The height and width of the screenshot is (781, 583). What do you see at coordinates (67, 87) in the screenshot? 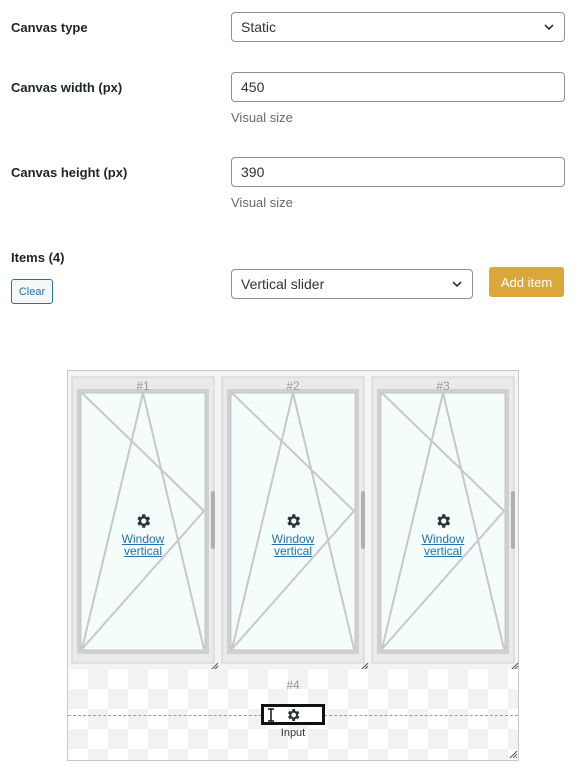
I see `canvas-width-label: Canvas width (px)` at bounding box center [67, 87].